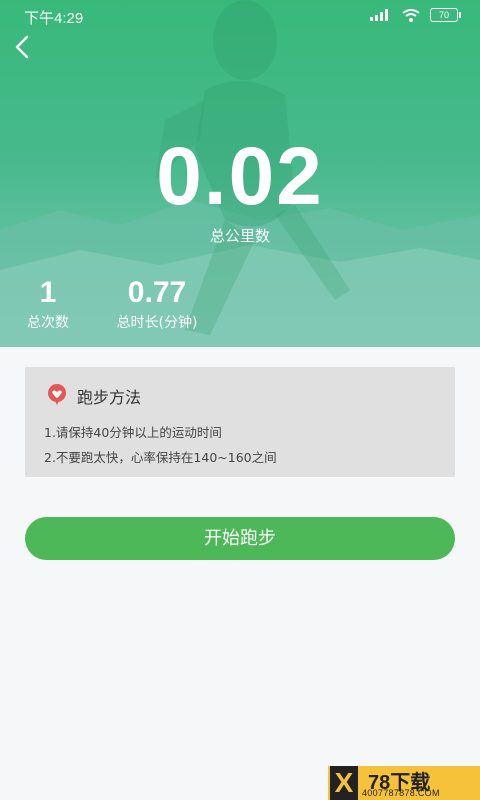 Image resolution: width=480 pixels, height=800 pixels. What do you see at coordinates (401, 793) in the screenshot?
I see `watermark-url: 4007787878.COM` at bounding box center [401, 793].